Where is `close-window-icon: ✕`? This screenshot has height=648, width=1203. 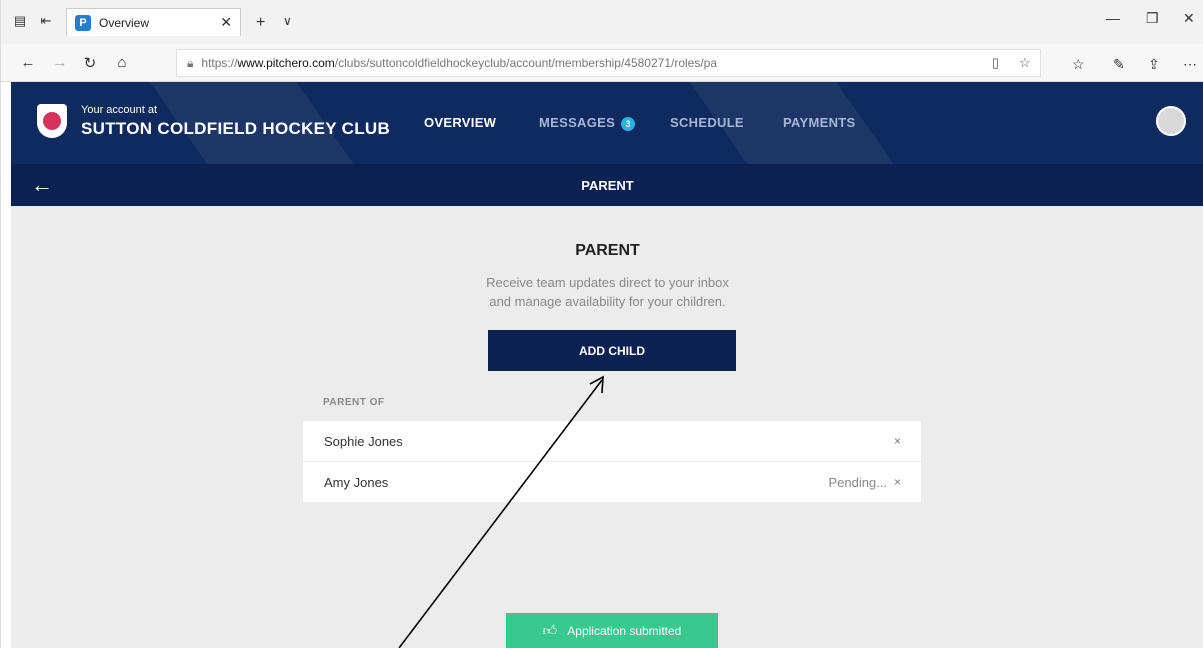
close-window-icon: ✕ is located at coordinates (1189, 18).